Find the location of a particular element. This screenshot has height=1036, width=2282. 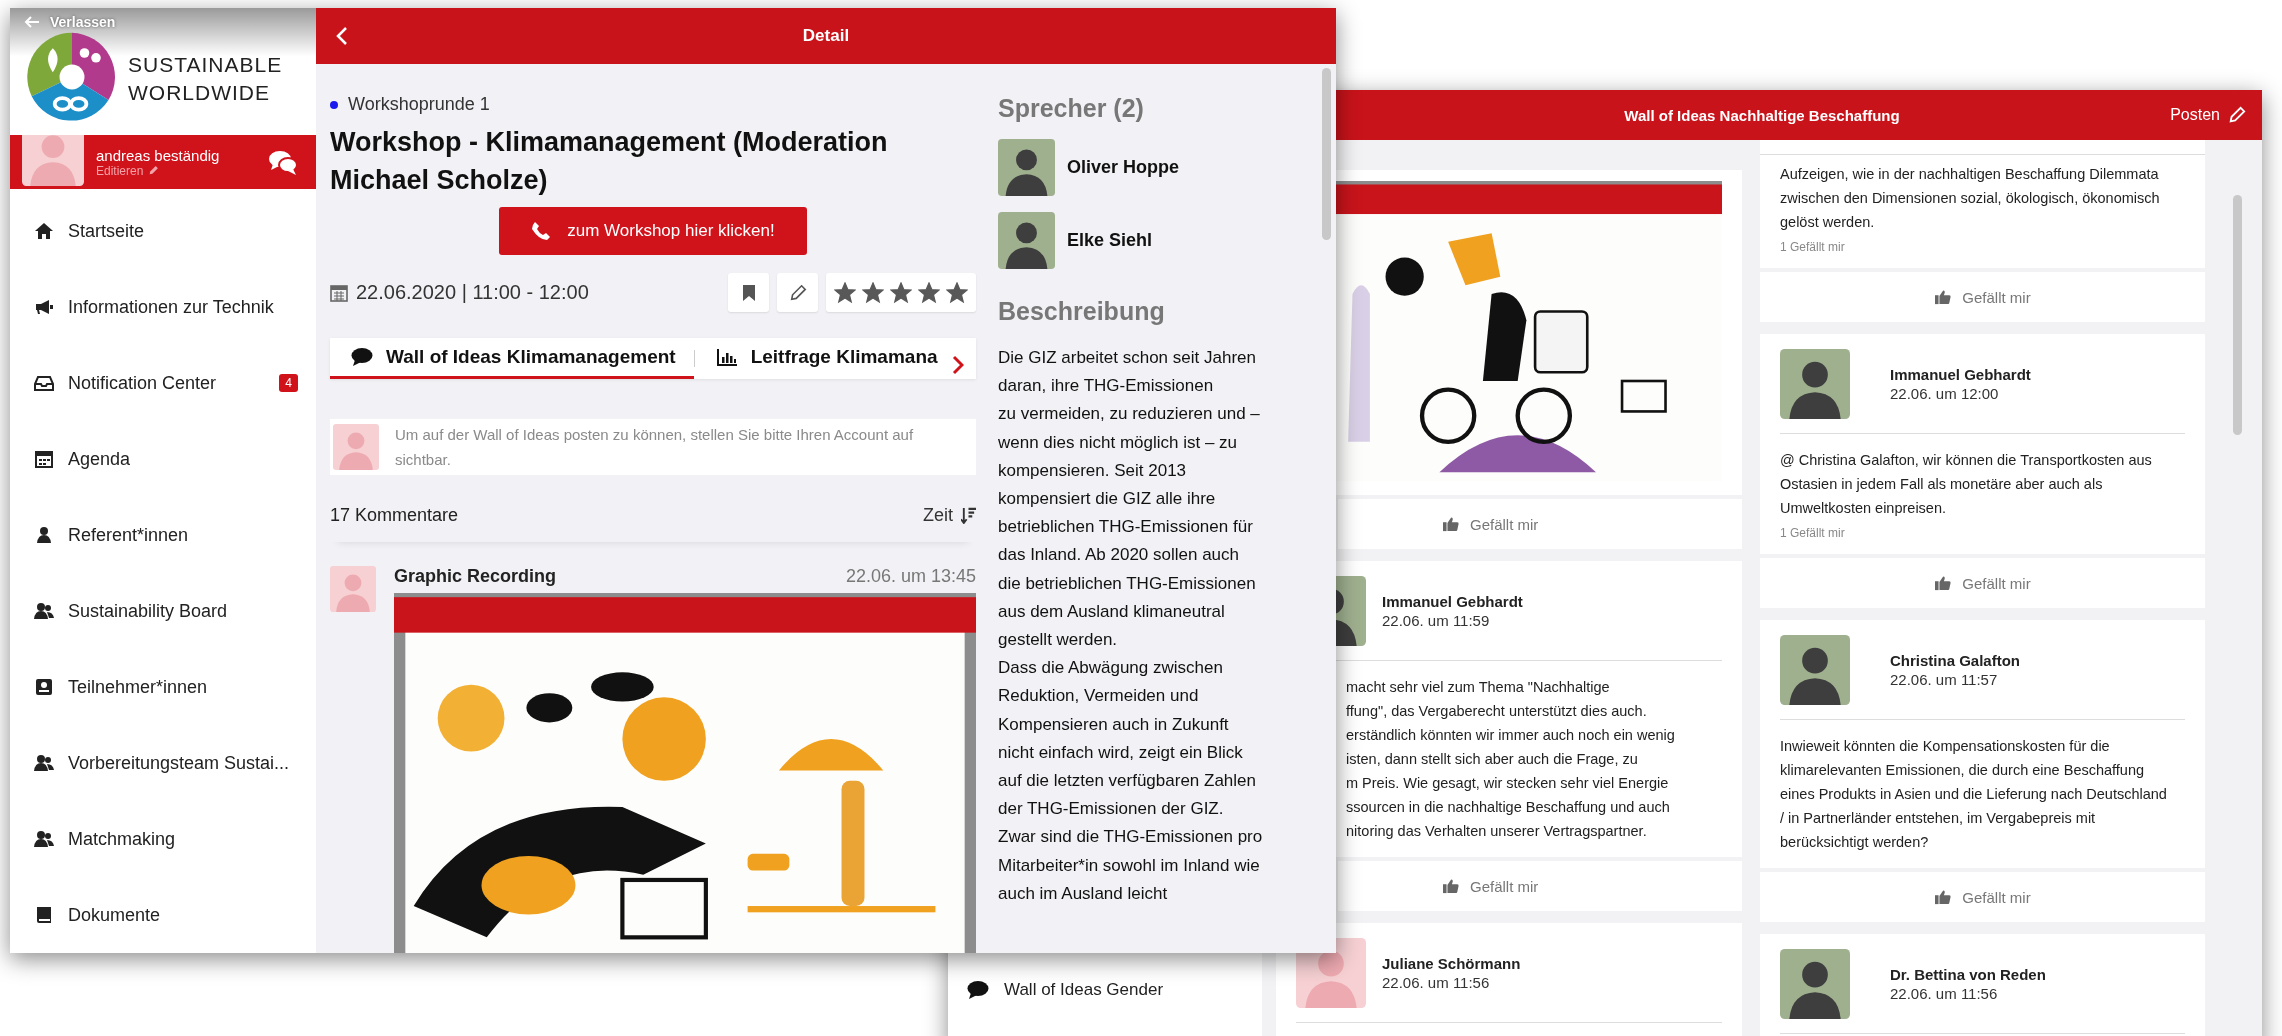

menu-item: Startseite is located at coordinates (163, 231).